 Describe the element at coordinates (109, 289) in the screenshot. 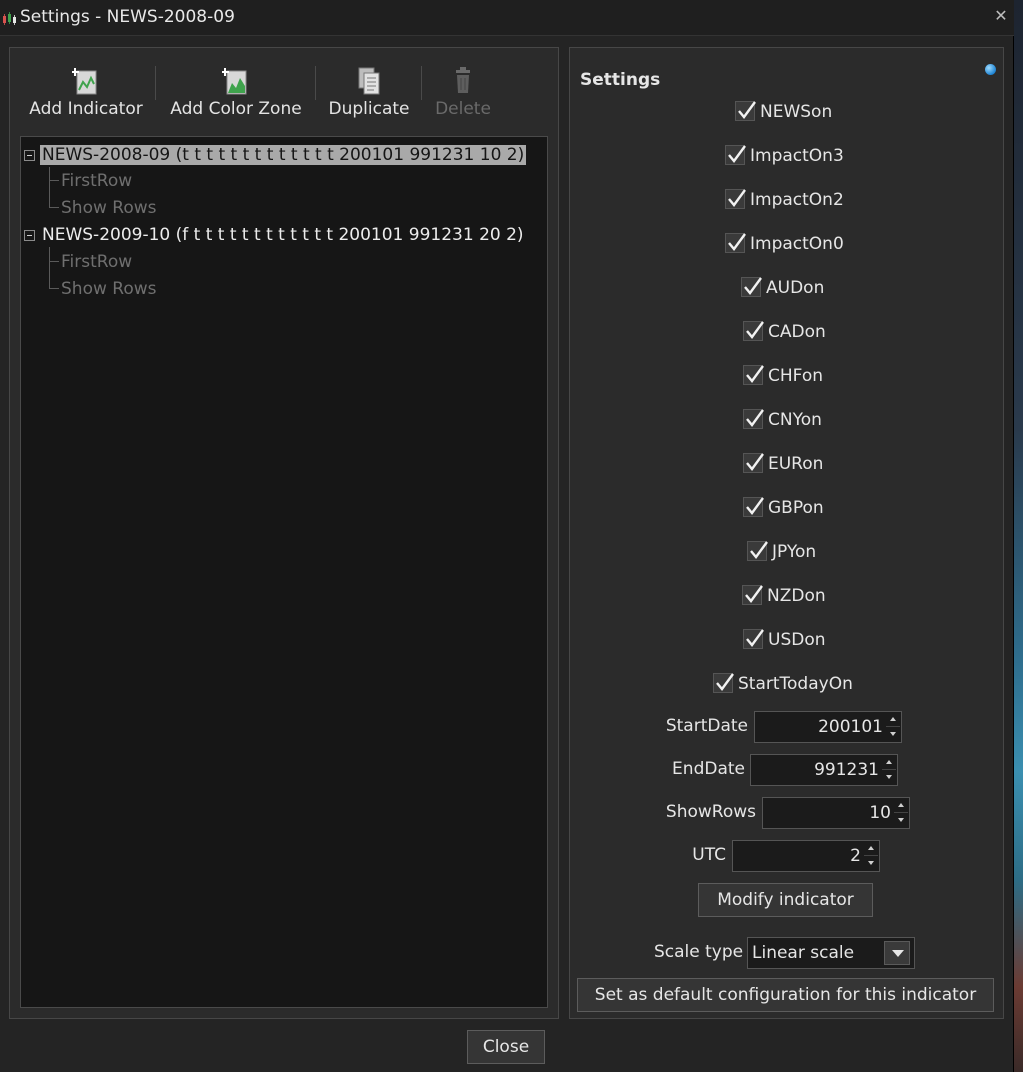

I see `tree-child-label: Show Rows` at that location.